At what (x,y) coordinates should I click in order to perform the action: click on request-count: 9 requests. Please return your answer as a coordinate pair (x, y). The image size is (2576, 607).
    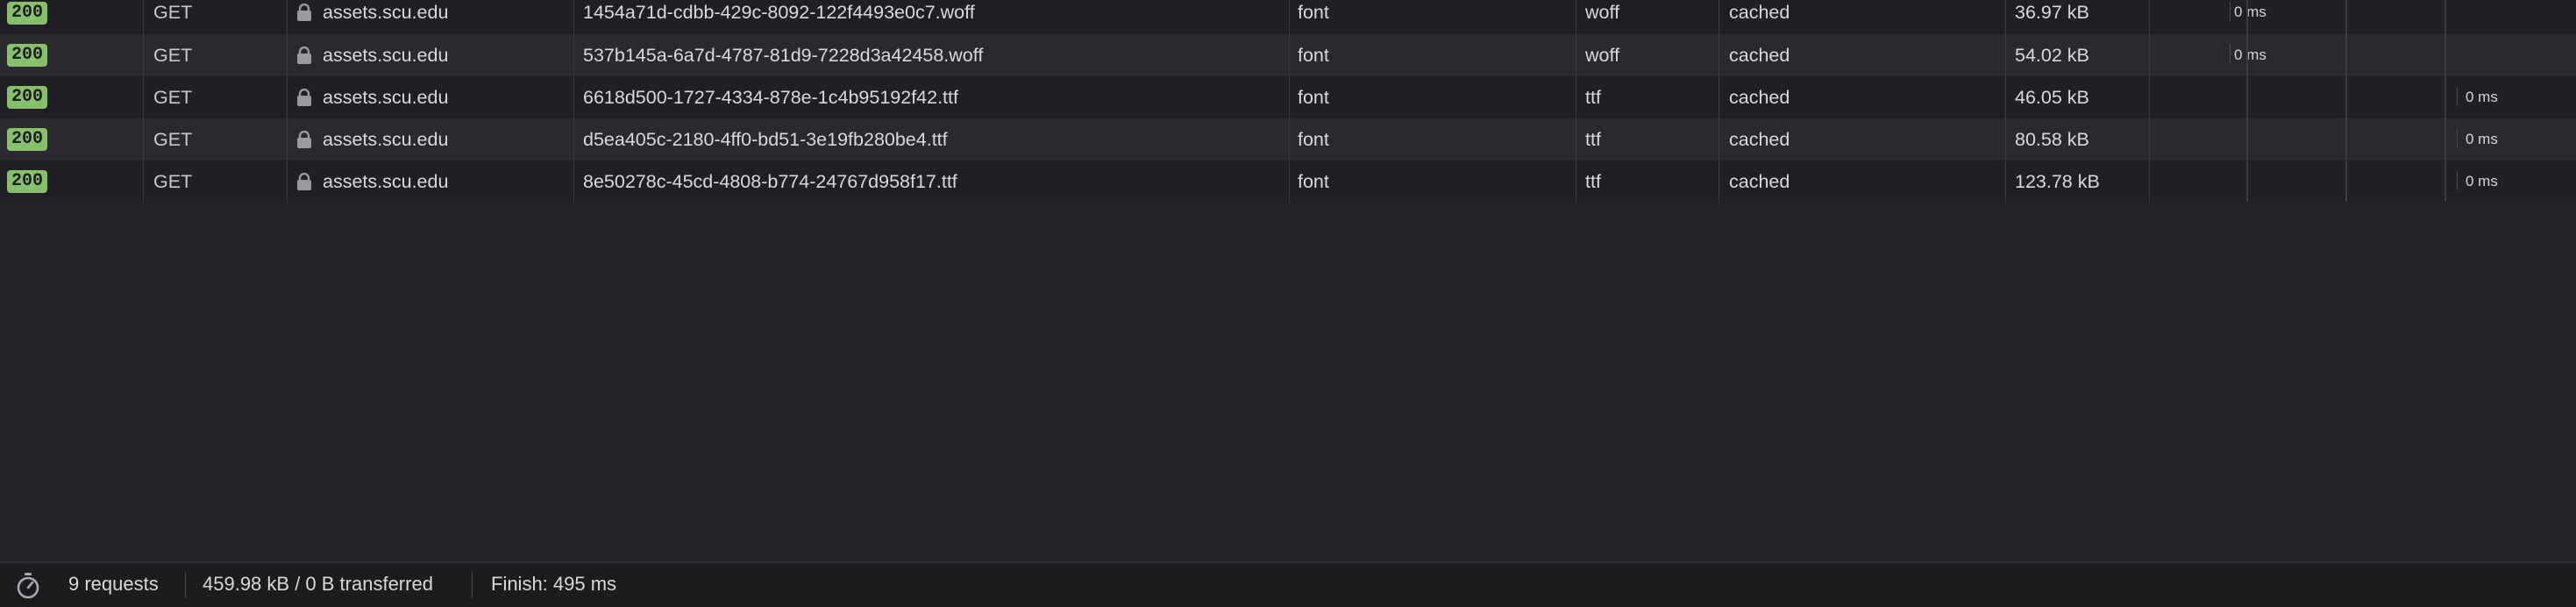
    Looking at the image, I should click on (113, 584).